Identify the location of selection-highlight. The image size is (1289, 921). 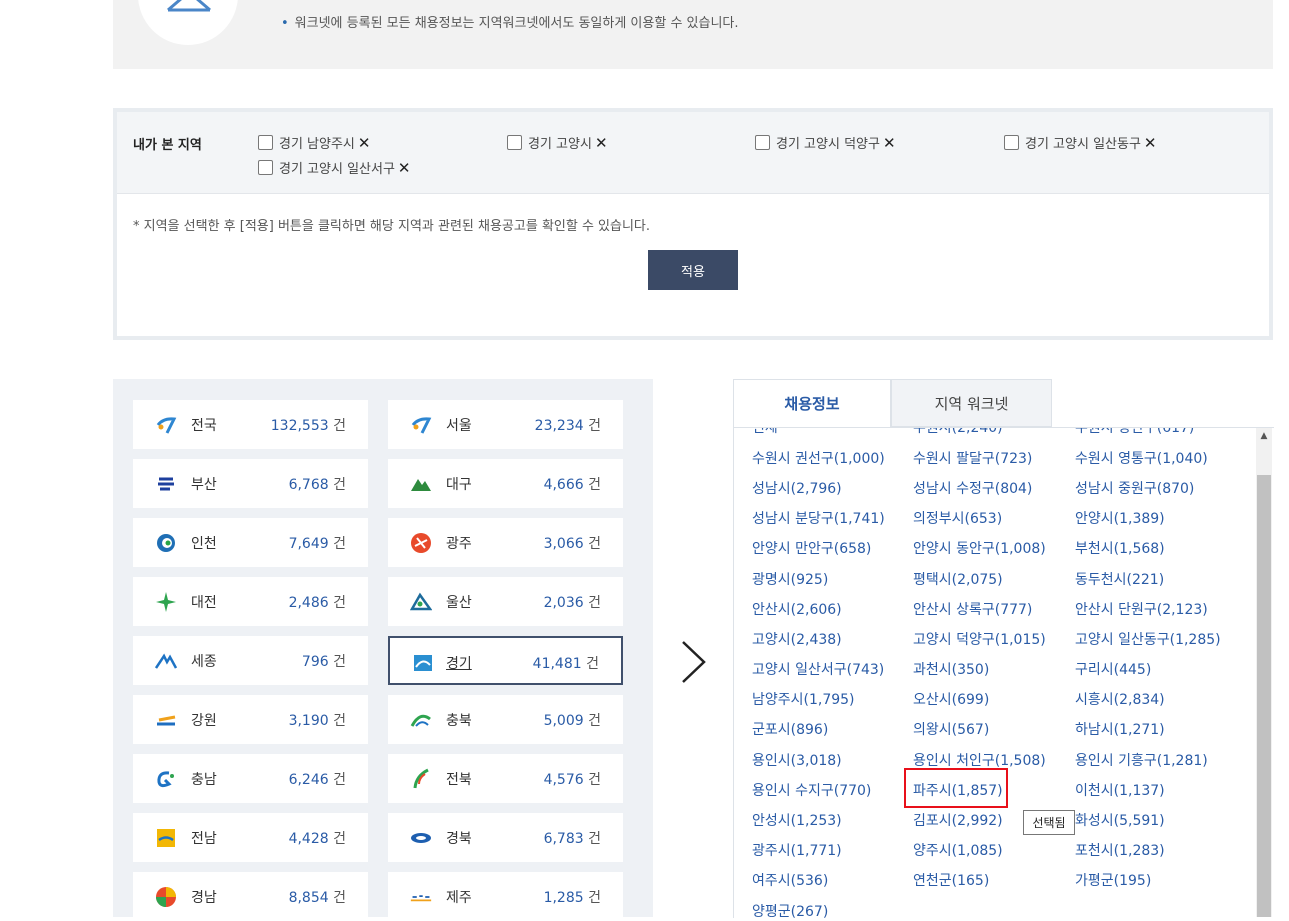
(956, 788).